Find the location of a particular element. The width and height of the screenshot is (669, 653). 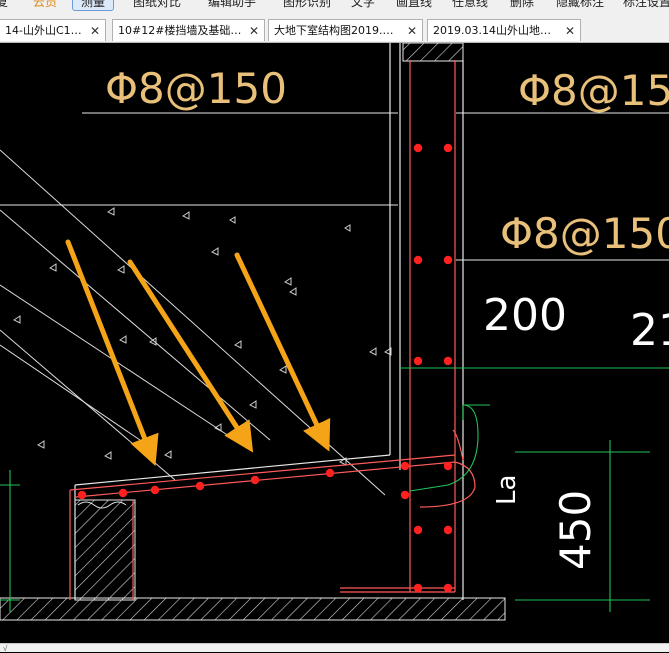

dimension-200: 200 is located at coordinates (525, 315).